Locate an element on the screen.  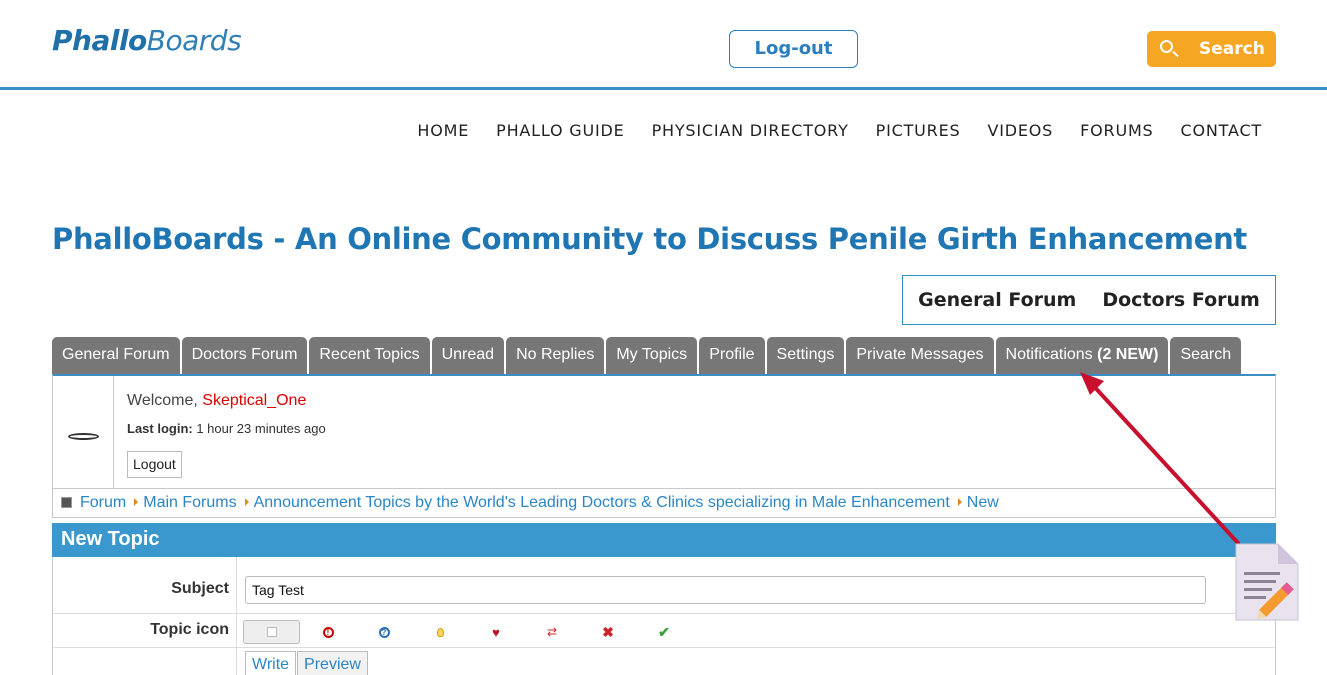
topic-icon-cross: ✖ is located at coordinates (608, 632).